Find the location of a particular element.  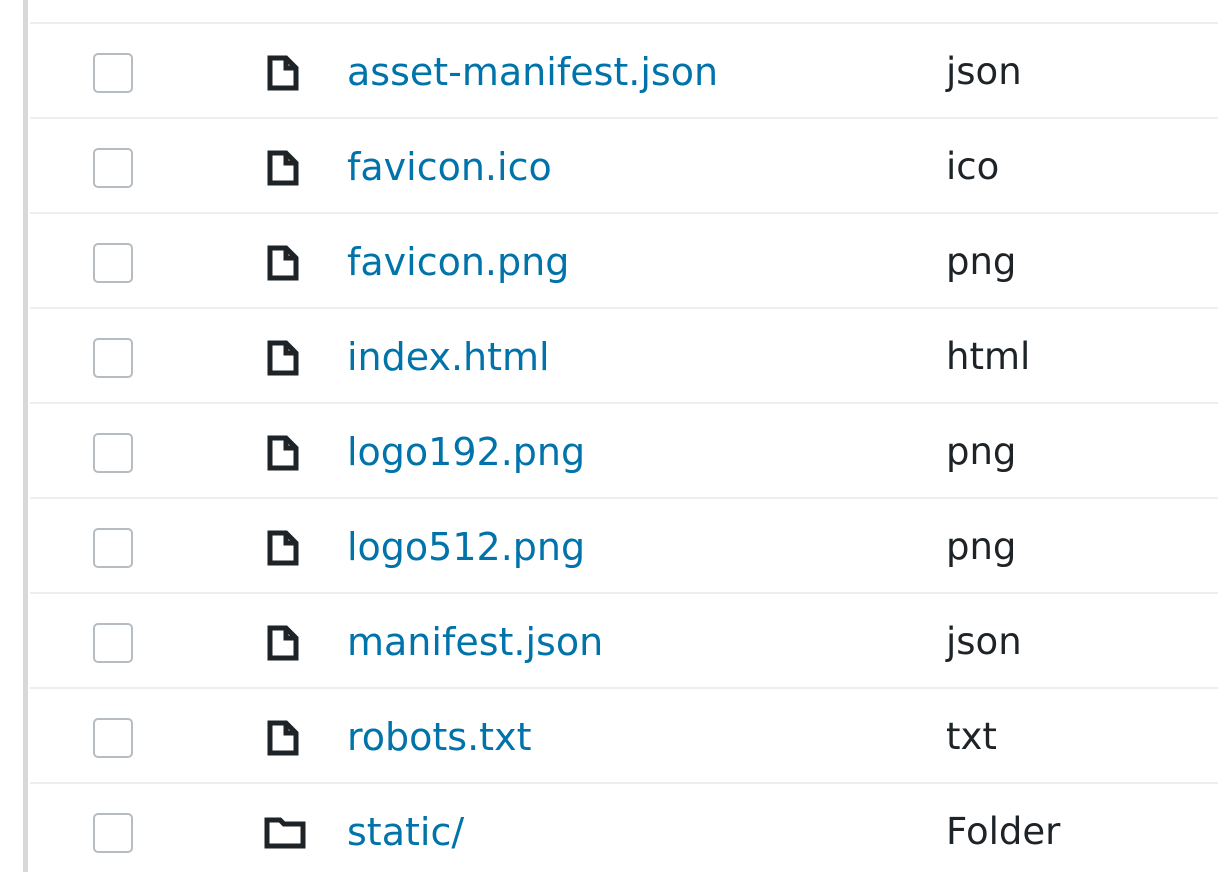

table-row: favicon.ico ico is located at coordinates (624, 166).